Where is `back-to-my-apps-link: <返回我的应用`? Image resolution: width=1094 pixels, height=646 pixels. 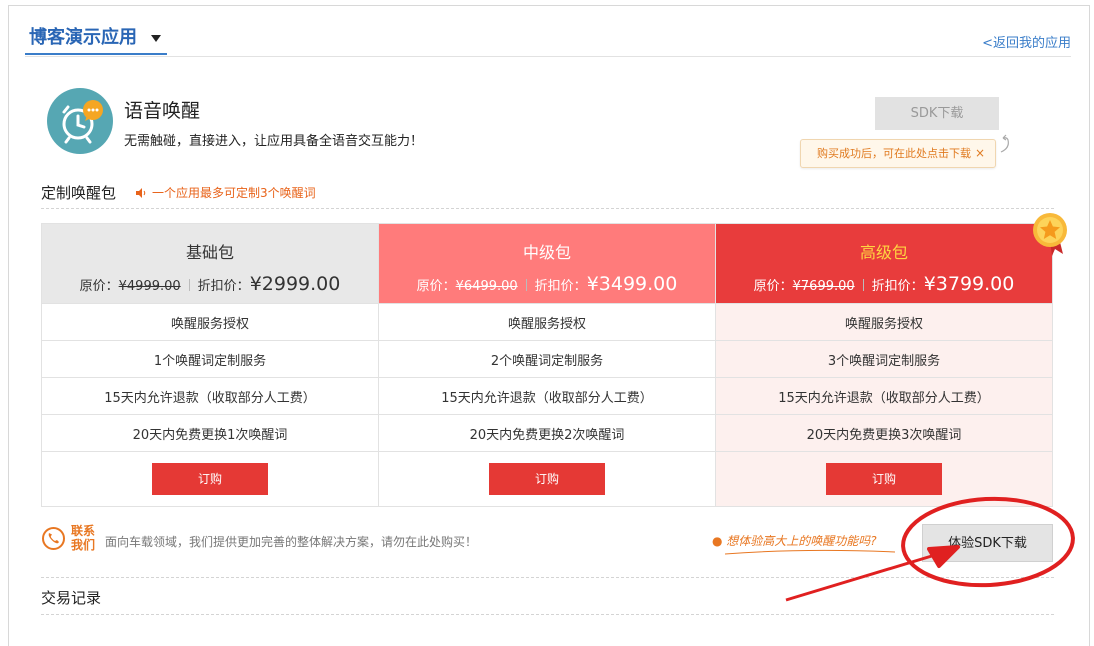
back-to-my-apps-link: <返回我的应用 is located at coordinates (1026, 41).